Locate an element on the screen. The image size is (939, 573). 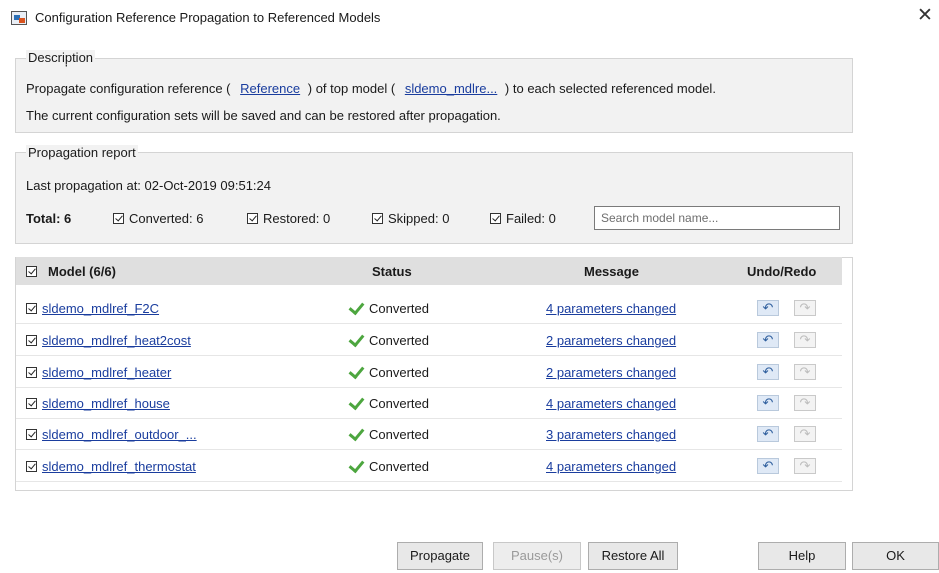
row-model: sldemo_mdlref_thermostat is located at coordinates (111, 466).